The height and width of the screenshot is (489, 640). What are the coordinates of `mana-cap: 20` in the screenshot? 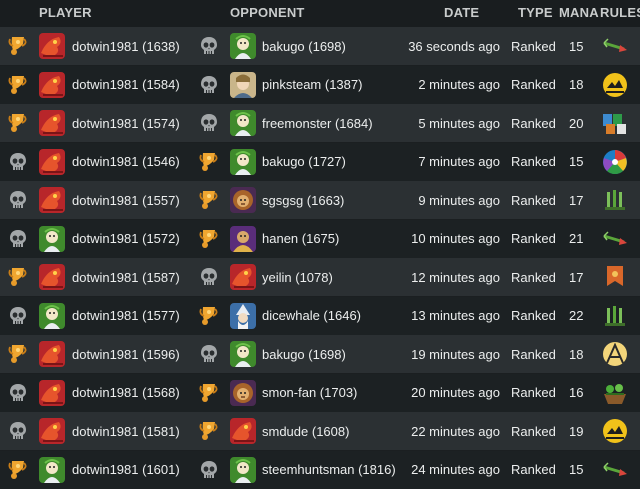 It's located at (576, 123).